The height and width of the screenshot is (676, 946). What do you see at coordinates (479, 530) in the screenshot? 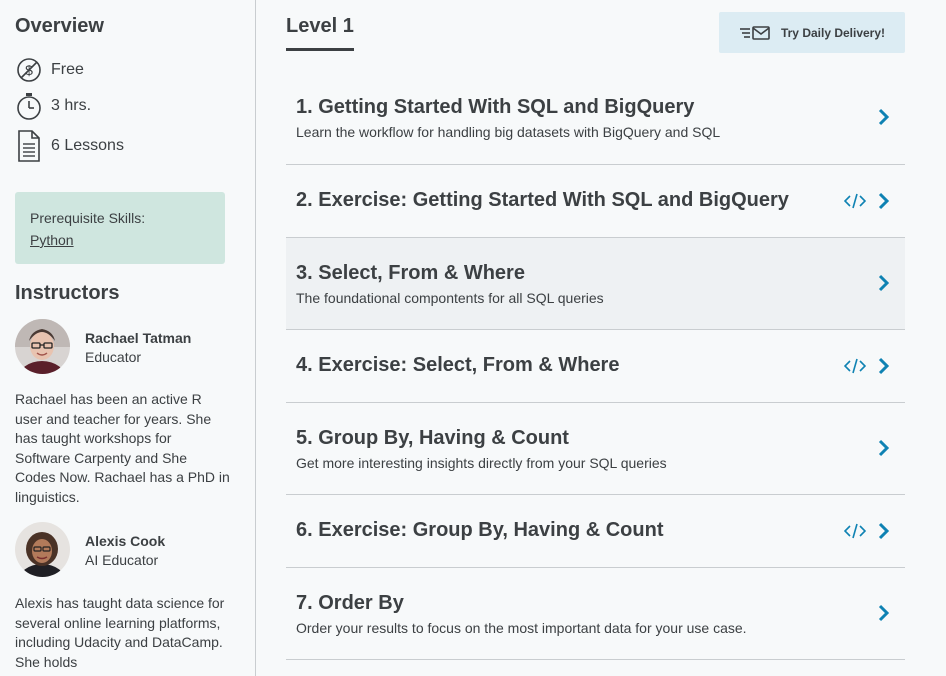
I see `lesson-title: 6. Exercise: Group By, Having & Count` at bounding box center [479, 530].